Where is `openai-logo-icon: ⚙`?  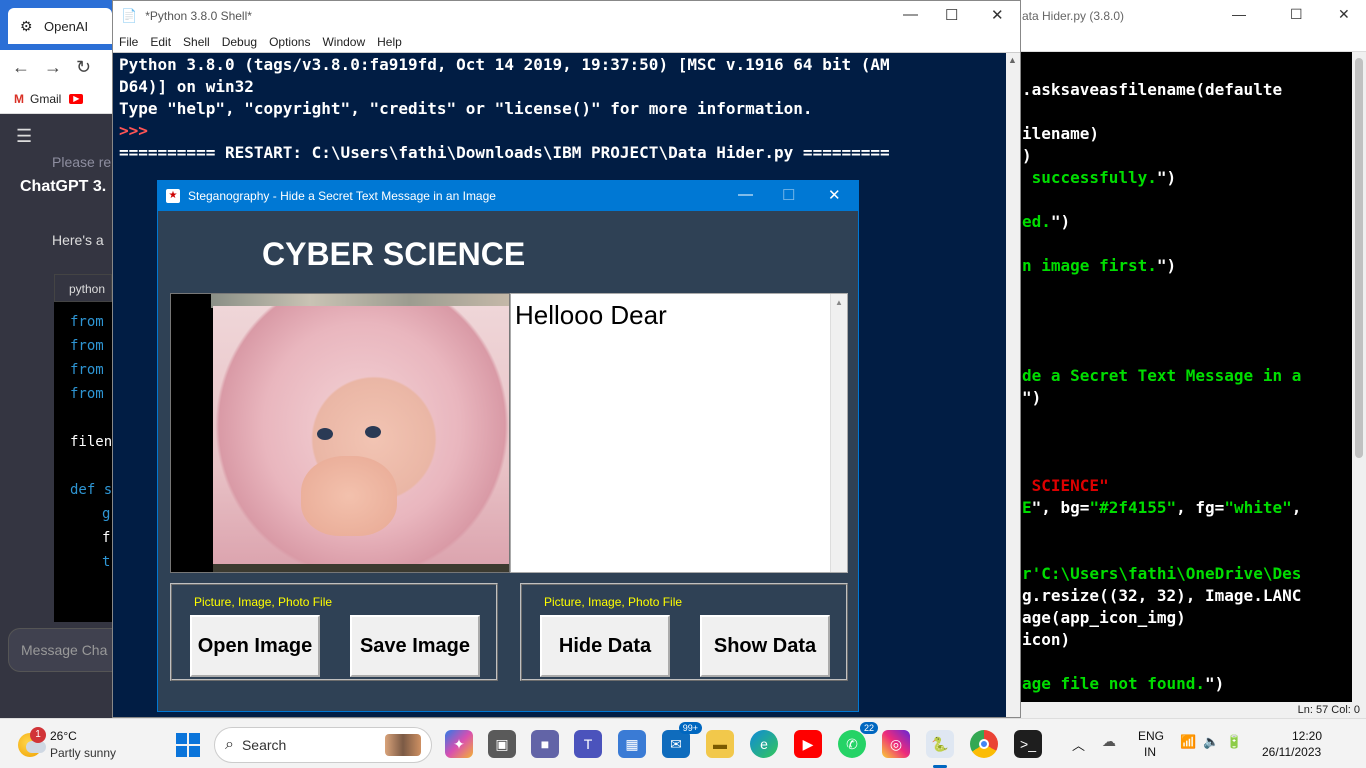 openai-logo-icon: ⚙ is located at coordinates (26, 26).